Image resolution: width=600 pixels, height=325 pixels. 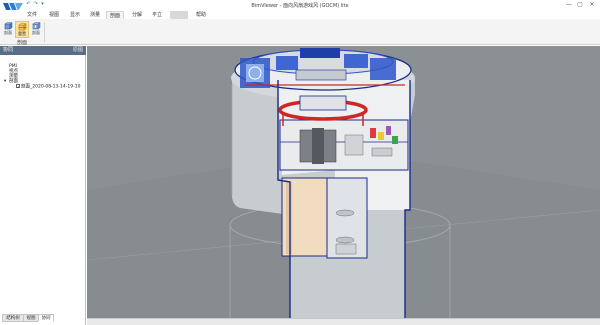 I want to click on ribbon-group-divider, so click(x=44, y=32).